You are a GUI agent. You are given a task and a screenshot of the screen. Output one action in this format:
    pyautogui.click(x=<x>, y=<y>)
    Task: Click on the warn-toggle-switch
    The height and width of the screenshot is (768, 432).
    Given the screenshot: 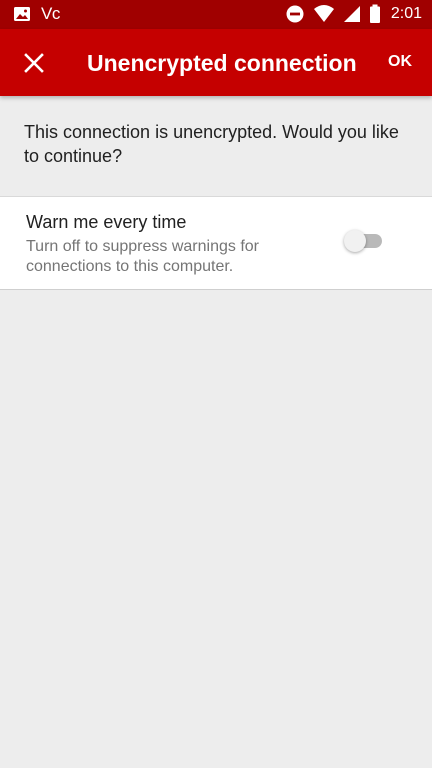 What is the action you would take?
    pyautogui.click(x=364, y=241)
    